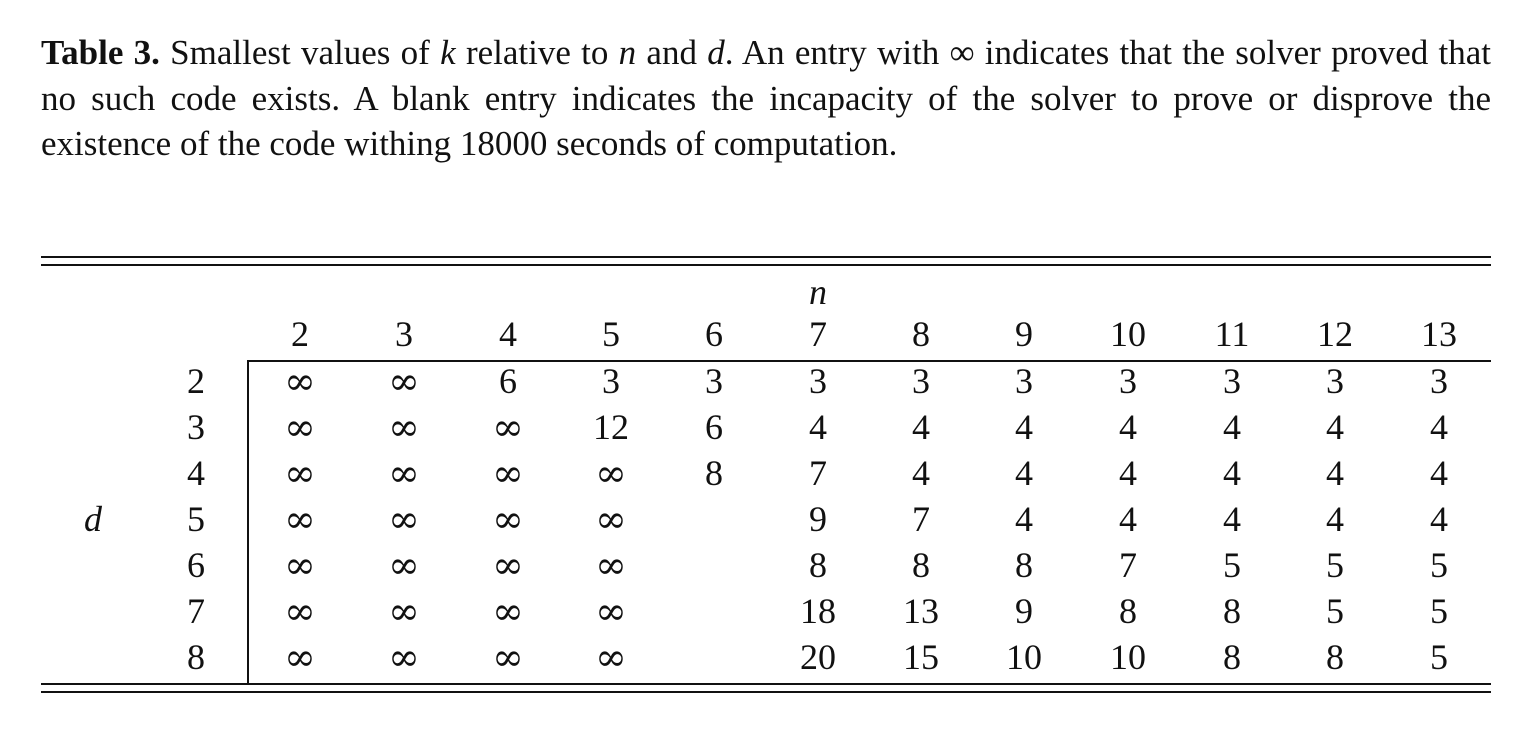 The height and width of the screenshot is (754, 1540). What do you see at coordinates (404, 334) in the screenshot?
I see `col-header-3: 3` at bounding box center [404, 334].